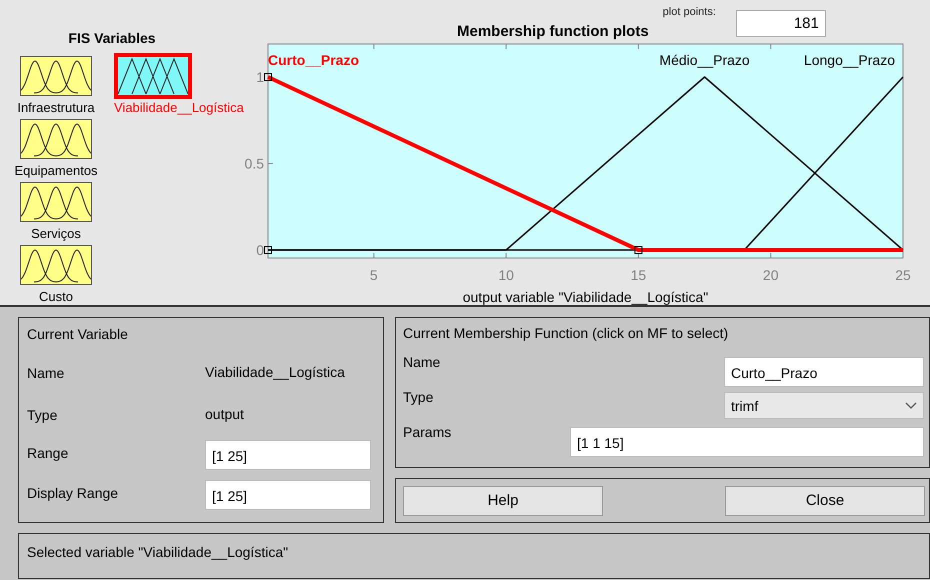 This screenshot has width=930, height=580. I want to click on panel-title: Current Variable, so click(78, 334).